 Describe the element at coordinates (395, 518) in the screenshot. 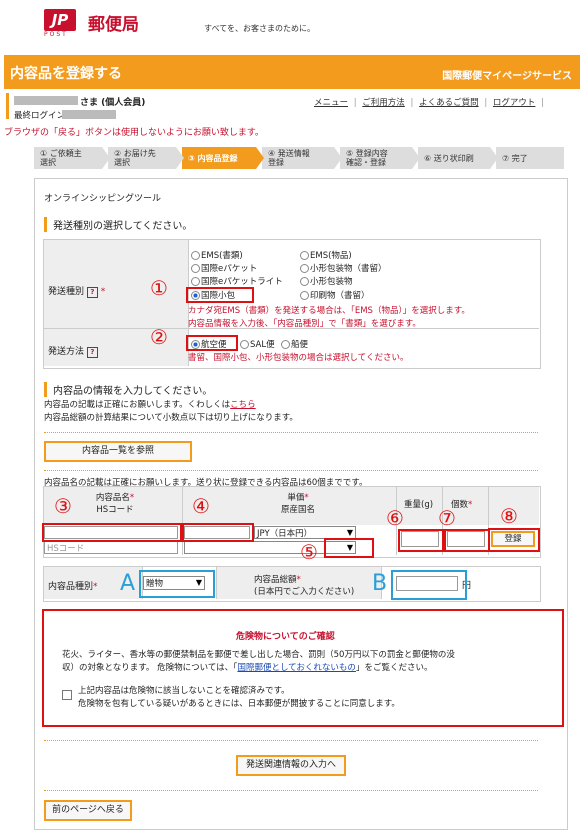

I see `annotation-6: ⑥` at that location.